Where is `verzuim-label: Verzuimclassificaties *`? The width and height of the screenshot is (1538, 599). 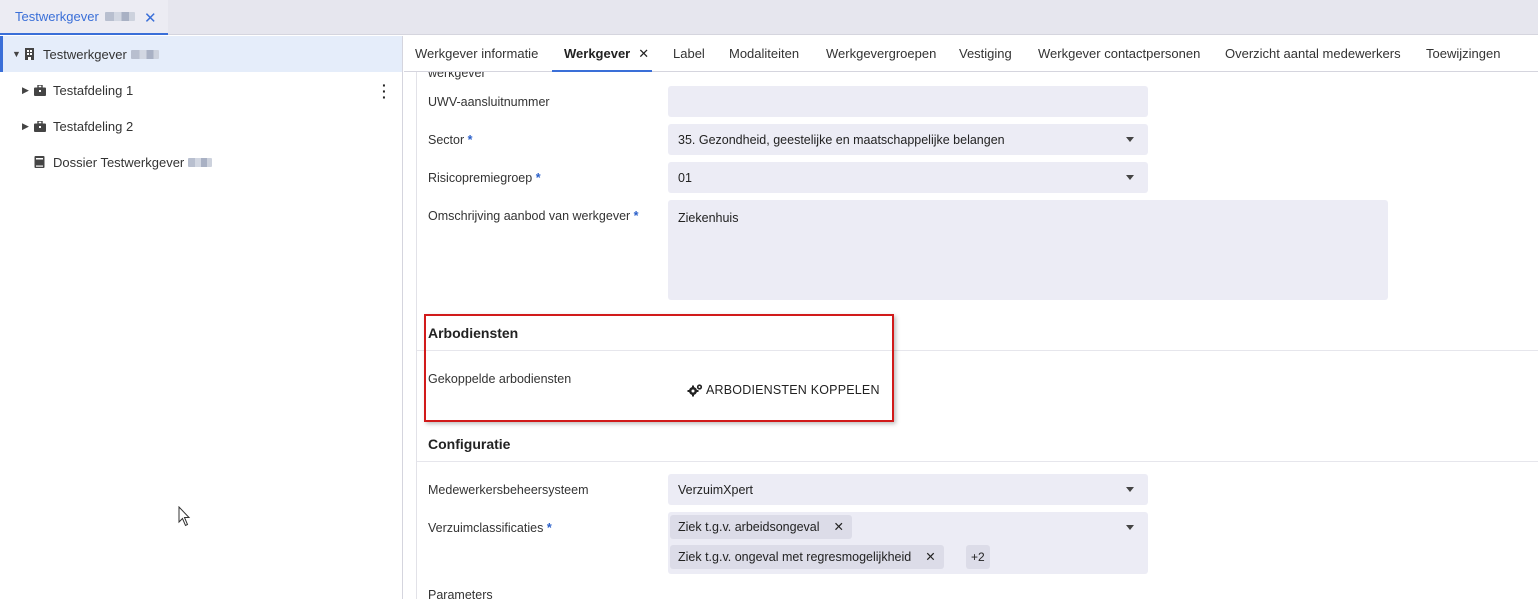 verzuim-label: Verzuimclassificaties * is located at coordinates (490, 528).